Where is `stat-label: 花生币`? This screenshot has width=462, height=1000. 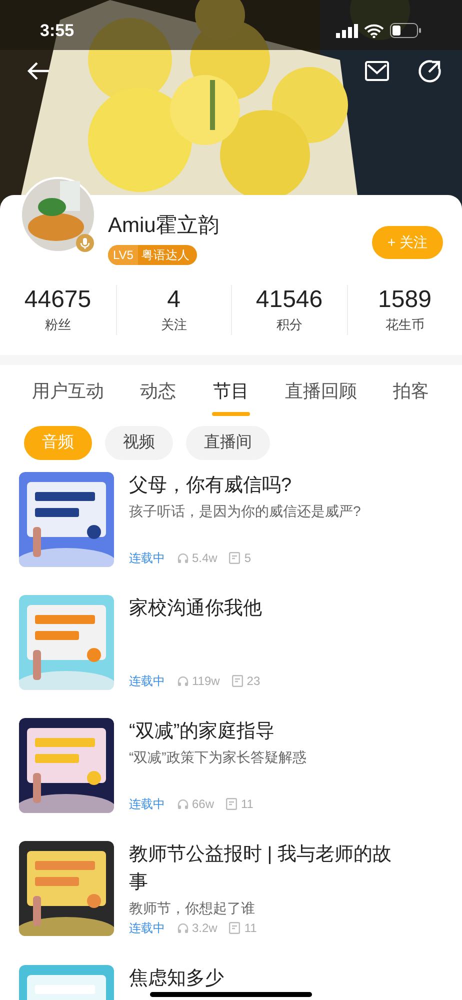
stat-label: 花生币 is located at coordinates (404, 325).